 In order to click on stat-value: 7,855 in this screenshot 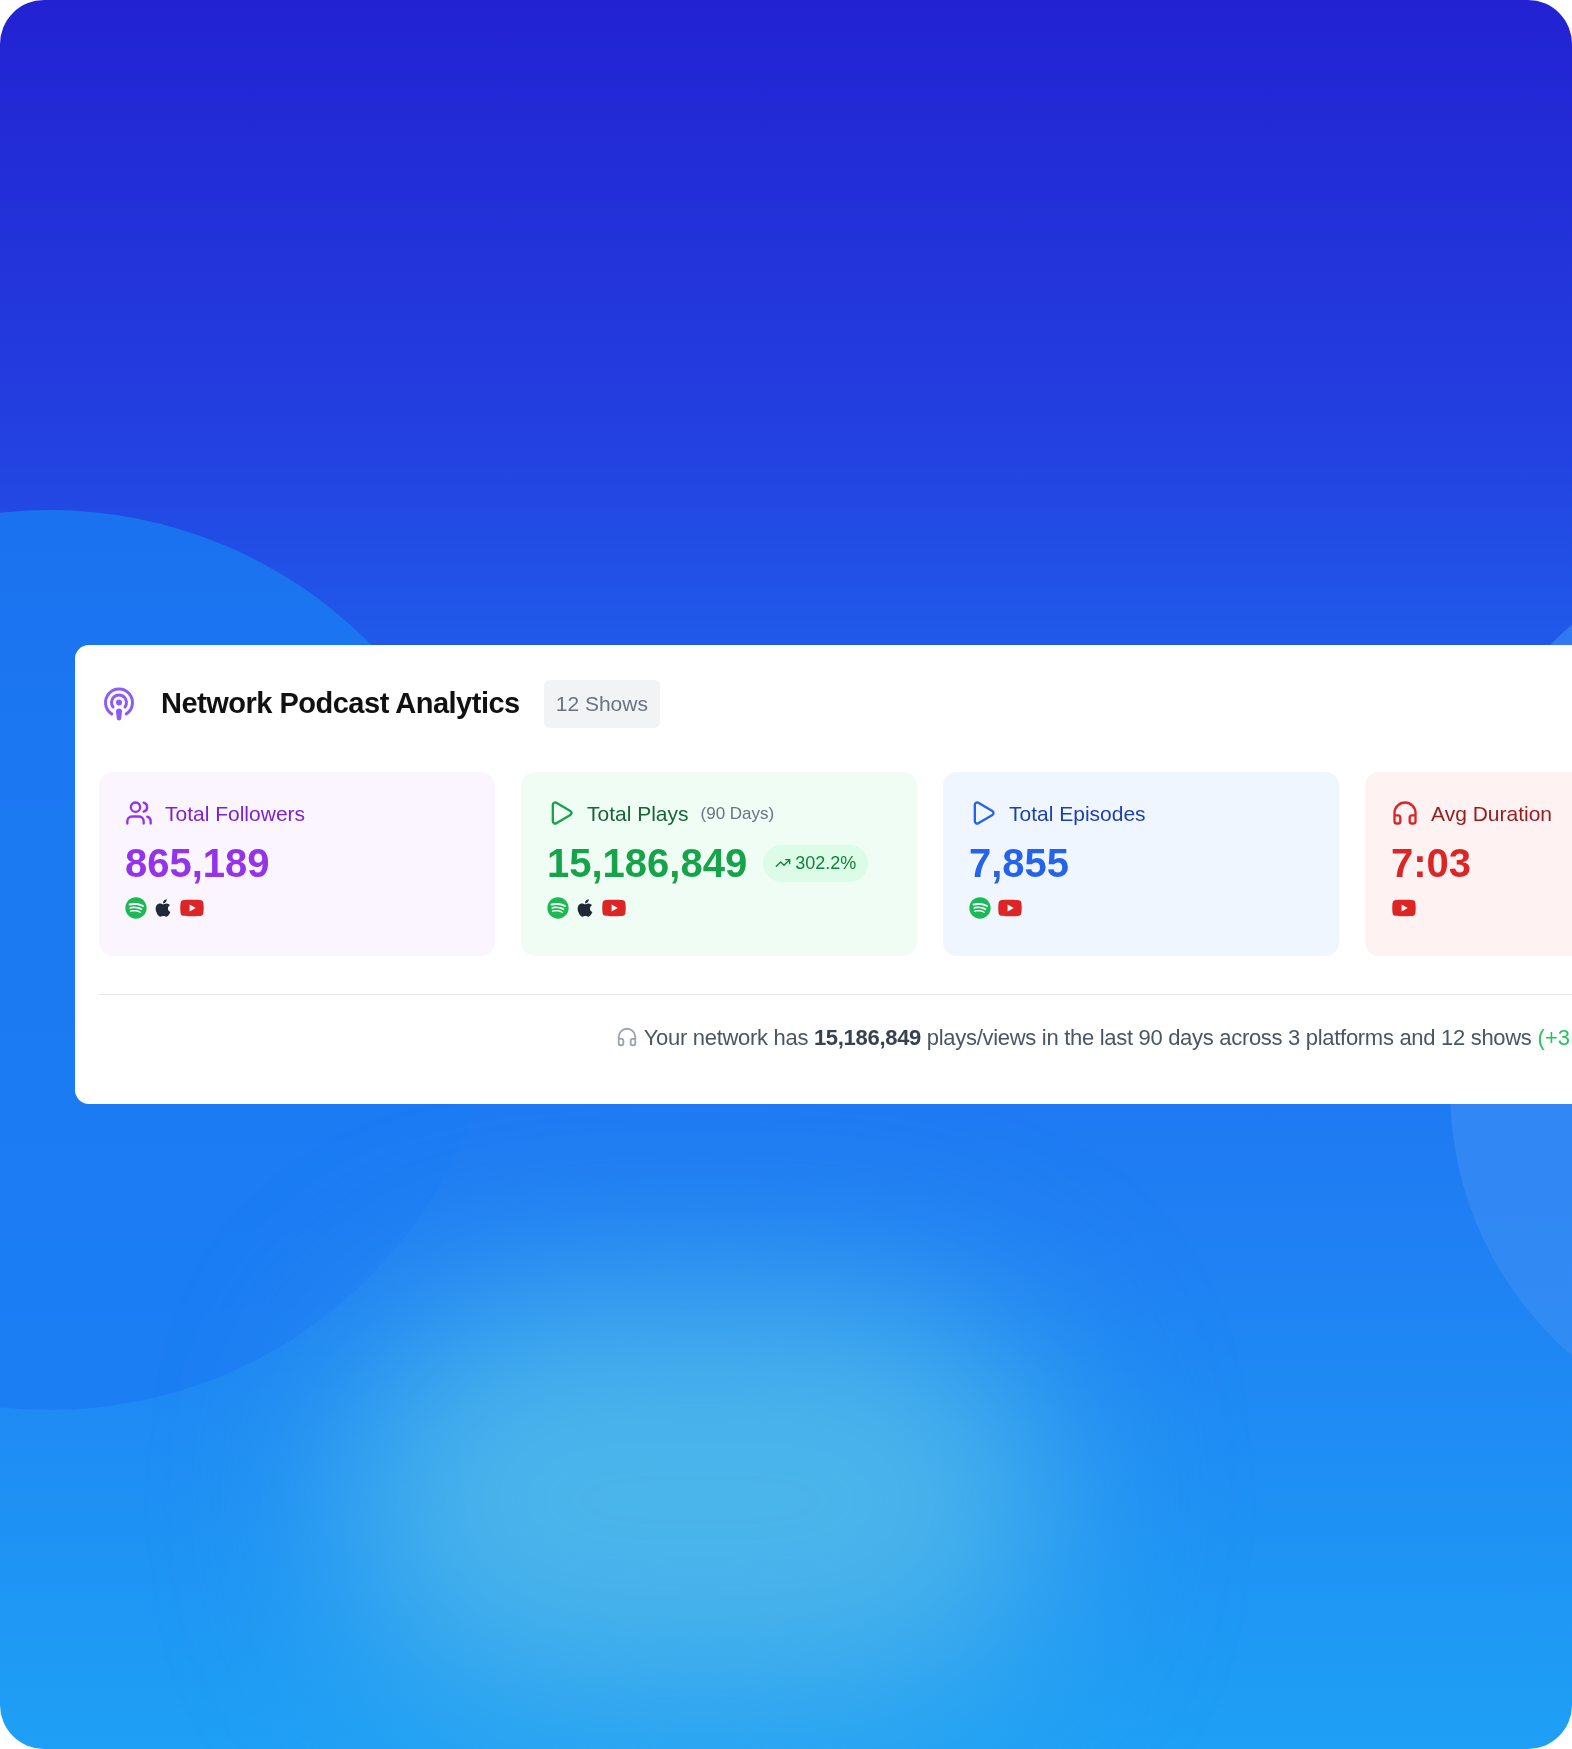, I will do `click(1019, 863)`.